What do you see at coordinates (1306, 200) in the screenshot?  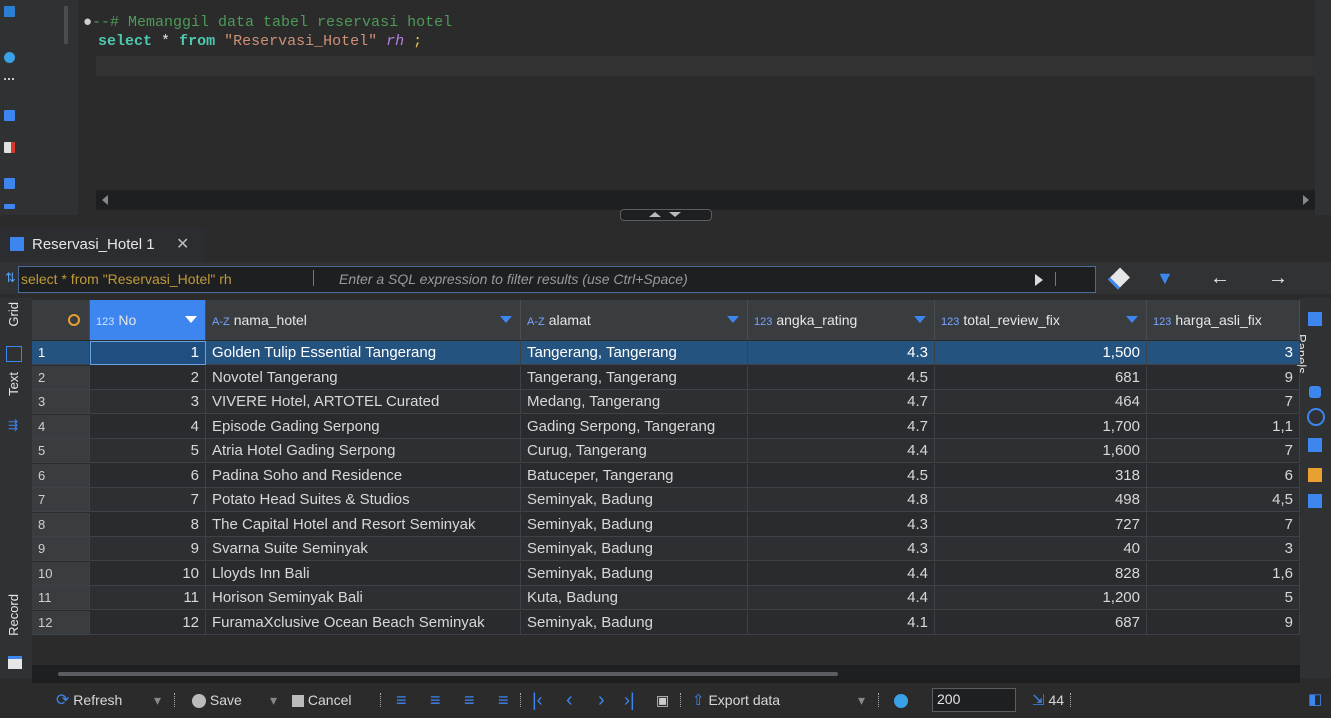 I see `scroll-right-icon` at bounding box center [1306, 200].